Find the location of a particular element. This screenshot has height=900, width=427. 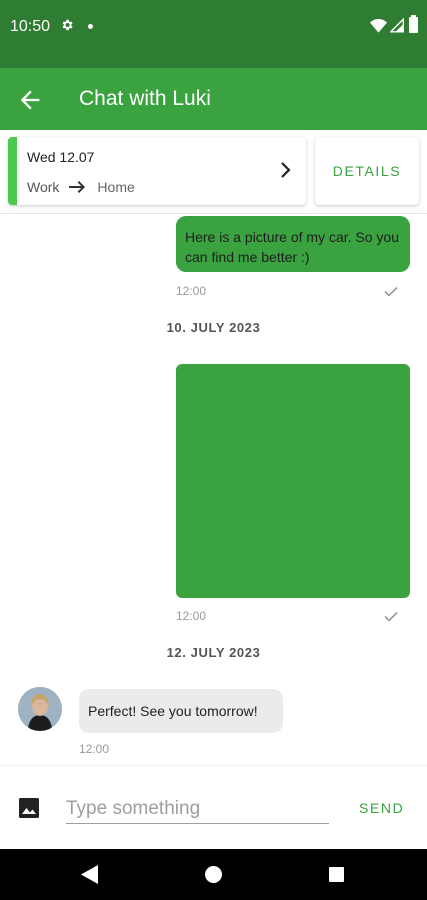

signal-icon is located at coordinates (397, 25).